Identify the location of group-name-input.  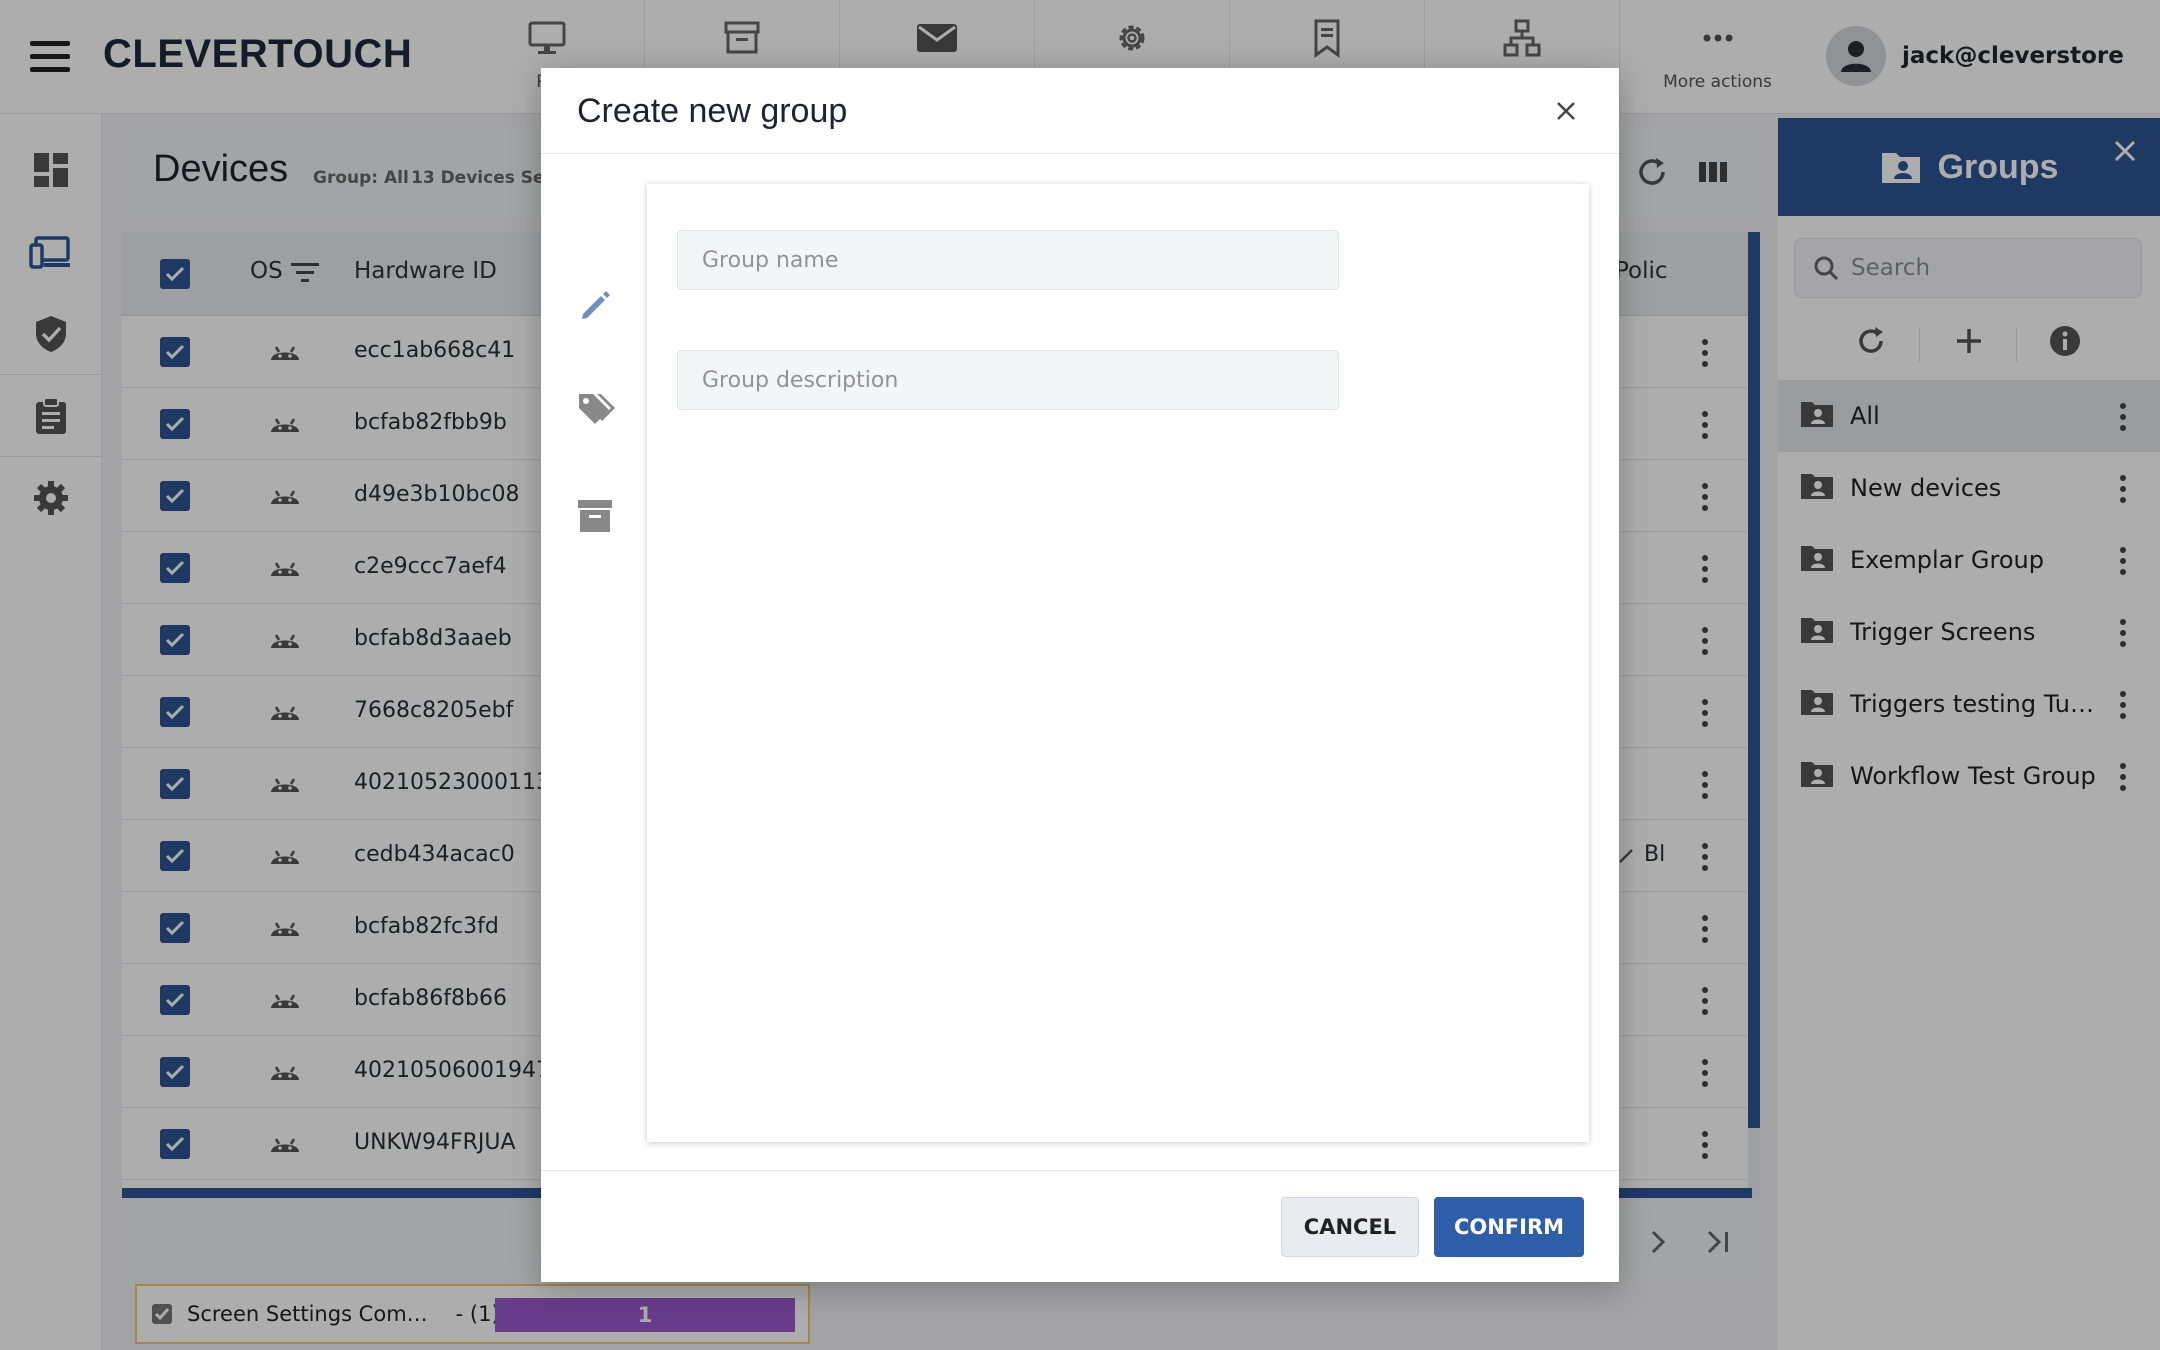
(1008, 260).